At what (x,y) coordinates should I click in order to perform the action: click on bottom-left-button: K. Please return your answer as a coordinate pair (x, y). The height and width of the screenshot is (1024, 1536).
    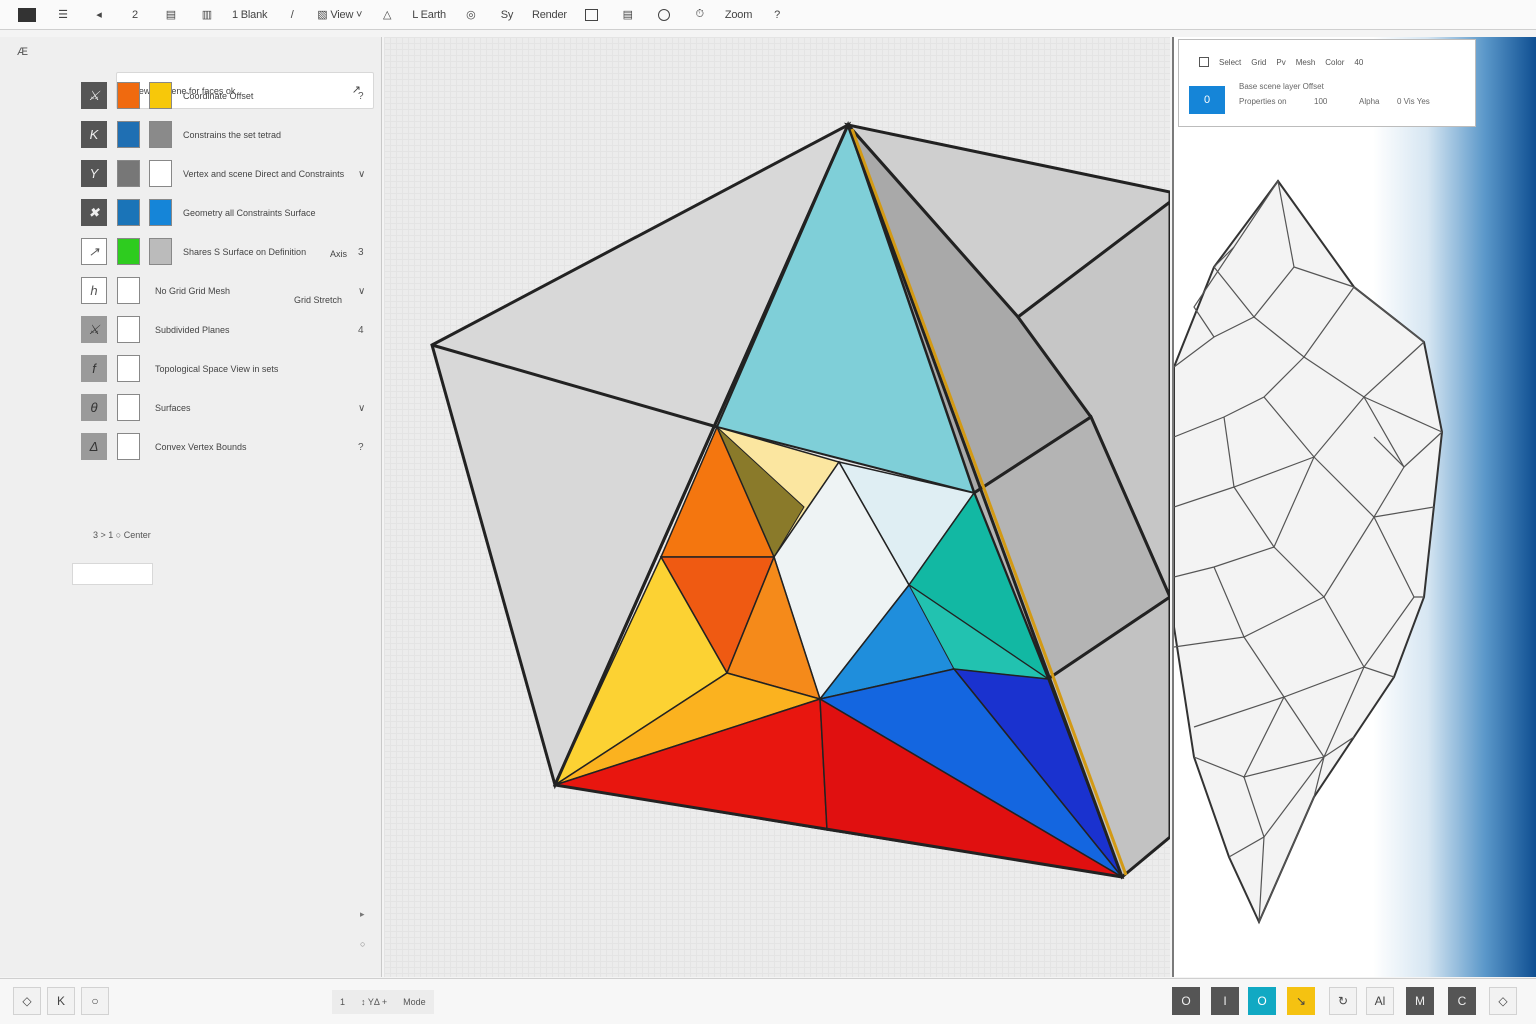
    Looking at the image, I should click on (61, 1001).